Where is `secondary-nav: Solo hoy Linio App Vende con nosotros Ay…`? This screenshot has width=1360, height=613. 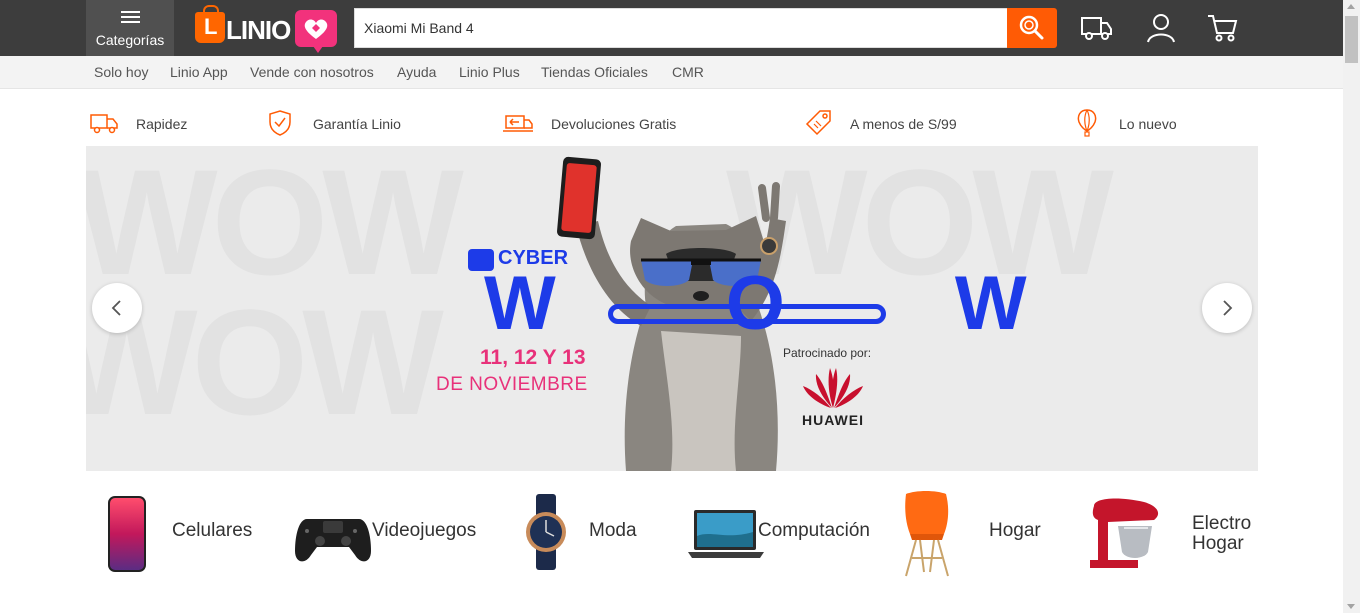
secondary-nav: Solo hoy Linio App Vende con nosotros Ay… is located at coordinates (671, 72).